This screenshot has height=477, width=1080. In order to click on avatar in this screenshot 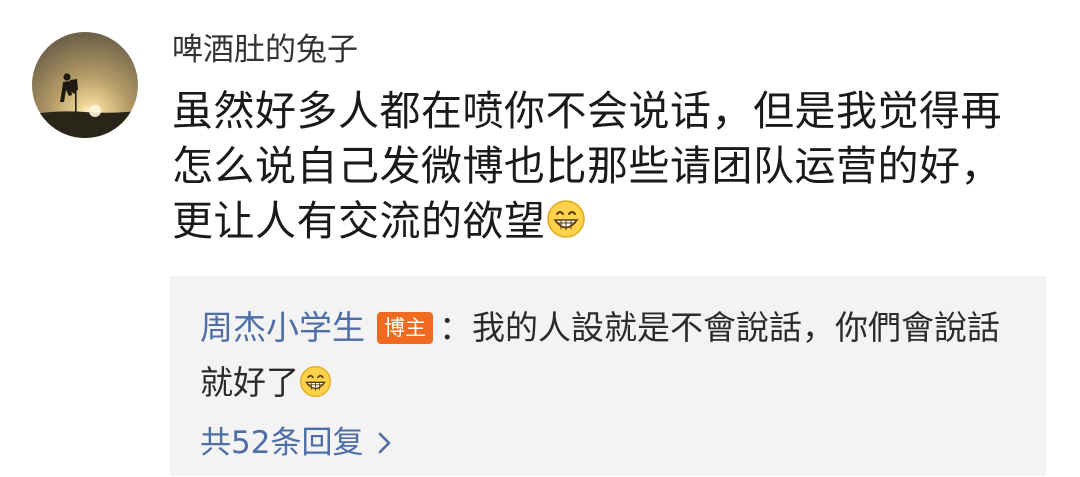, I will do `click(85, 85)`.